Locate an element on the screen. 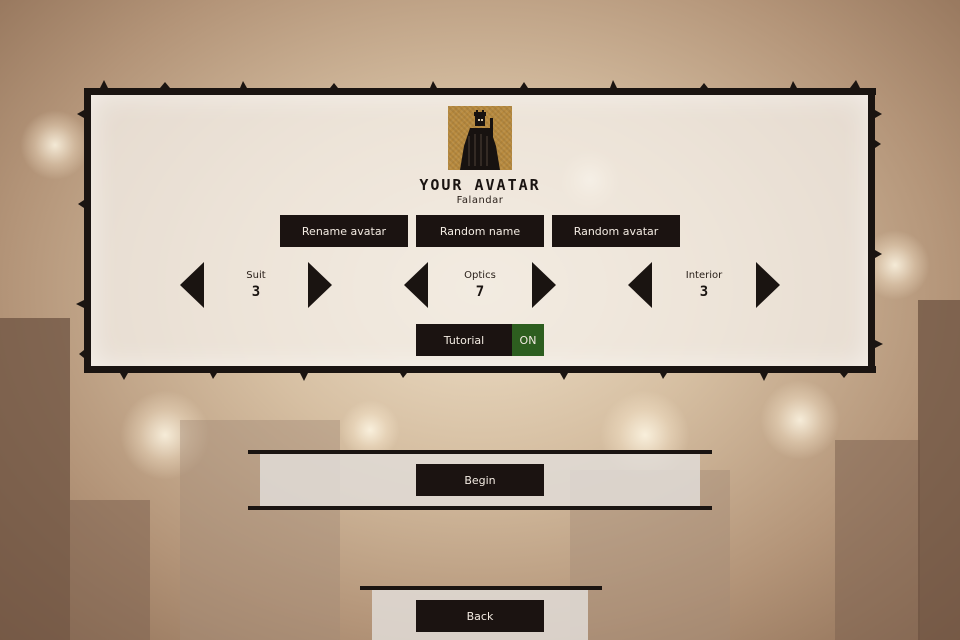  cliff-right is located at coordinates (939, 470).